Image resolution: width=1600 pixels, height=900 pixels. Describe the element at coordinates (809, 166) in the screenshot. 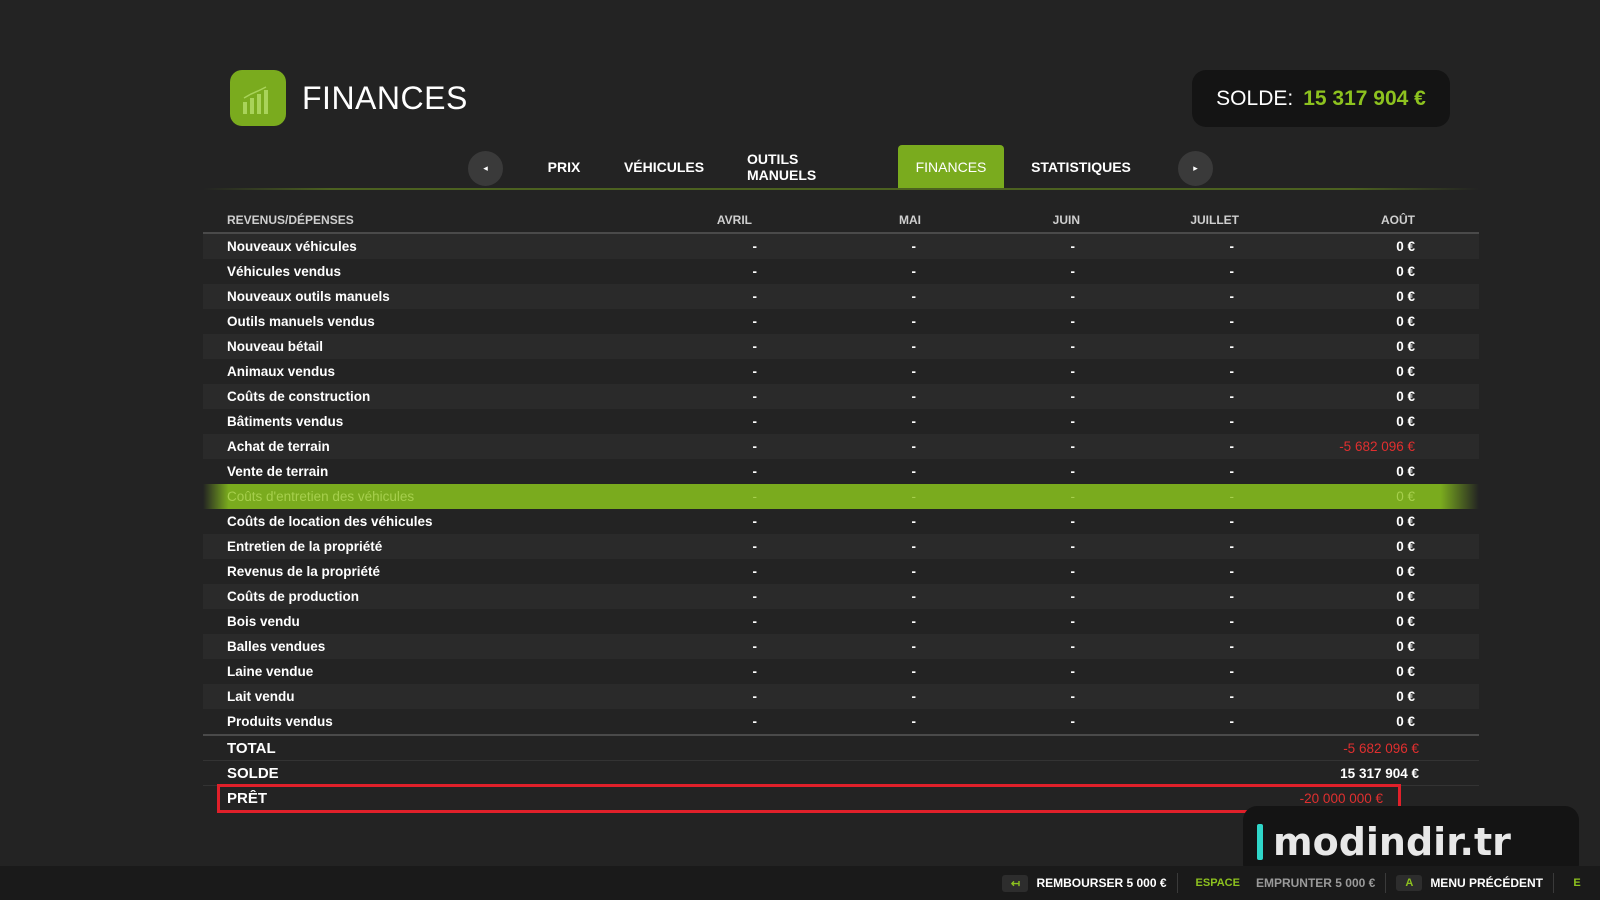

I see `tab-outils-manuels: OUTILS MANUELS` at that location.